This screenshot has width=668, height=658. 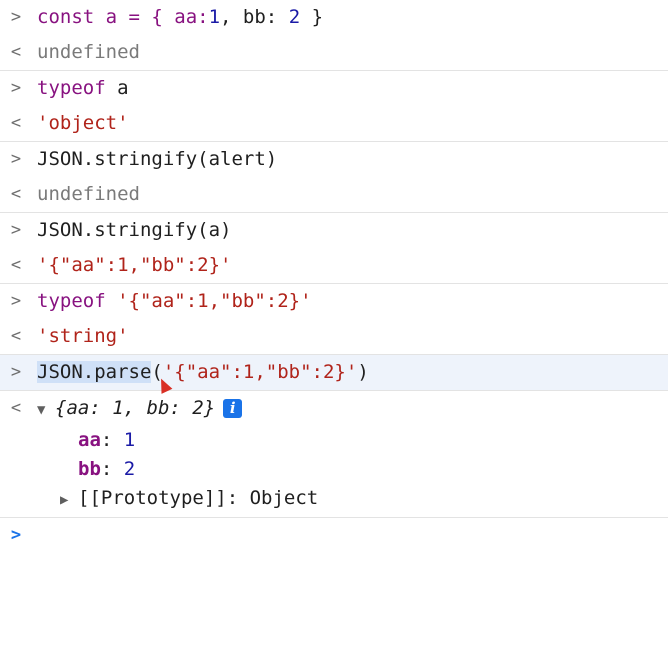 What do you see at coordinates (89, 440) in the screenshot?
I see `property-key: aa` at bounding box center [89, 440].